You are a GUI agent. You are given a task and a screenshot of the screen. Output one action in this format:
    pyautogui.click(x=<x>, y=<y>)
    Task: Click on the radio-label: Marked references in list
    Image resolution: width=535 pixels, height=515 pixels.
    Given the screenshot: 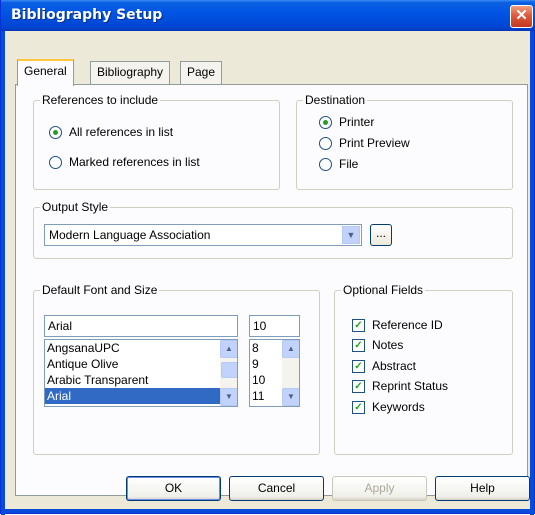 What is the action you would take?
    pyautogui.click(x=134, y=162)
    